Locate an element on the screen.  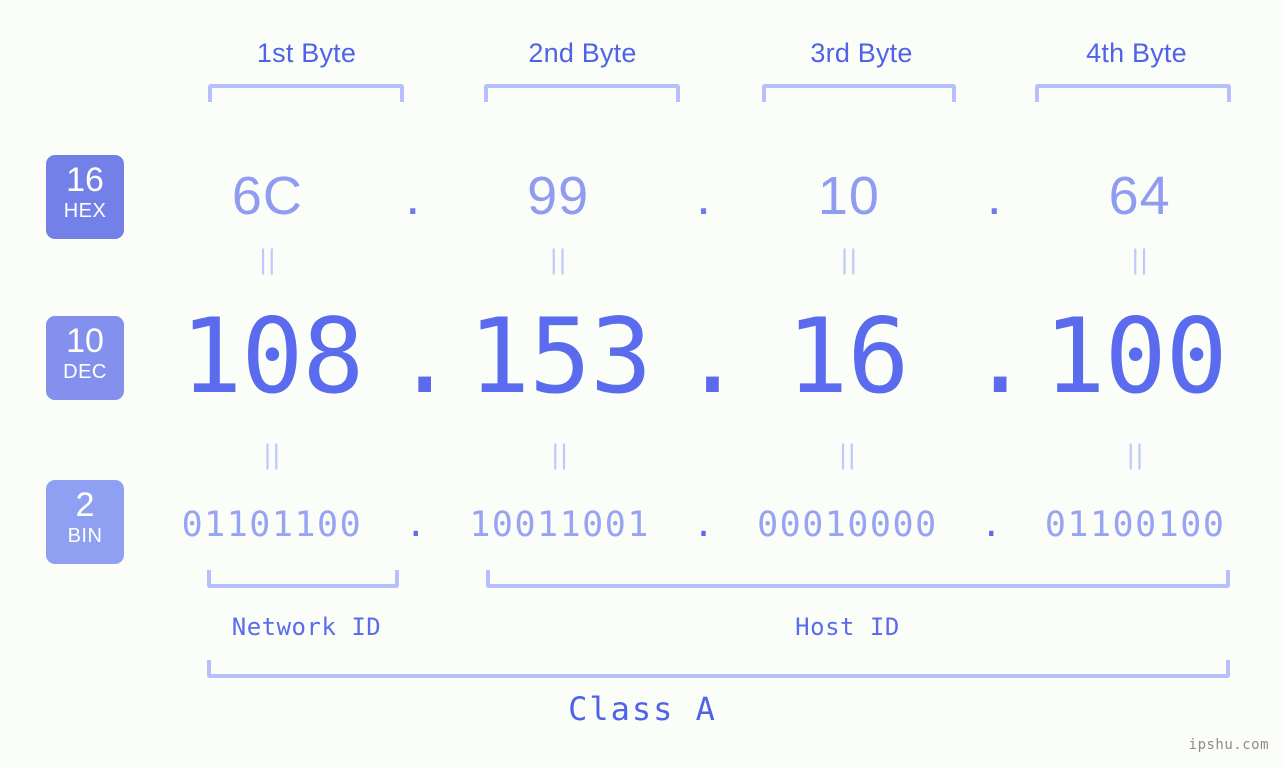
base-badge-hex-name: HEX is located at coordinates (85, 211).